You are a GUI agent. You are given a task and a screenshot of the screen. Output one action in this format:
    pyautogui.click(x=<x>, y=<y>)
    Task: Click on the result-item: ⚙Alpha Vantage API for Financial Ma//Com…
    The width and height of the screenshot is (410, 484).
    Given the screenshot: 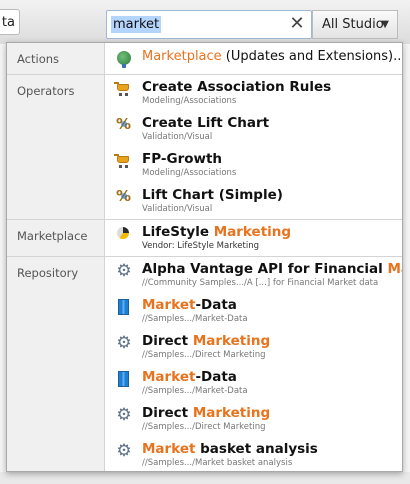 What is the action you would take?
    pyautogui.click(x=253, y=275)
    